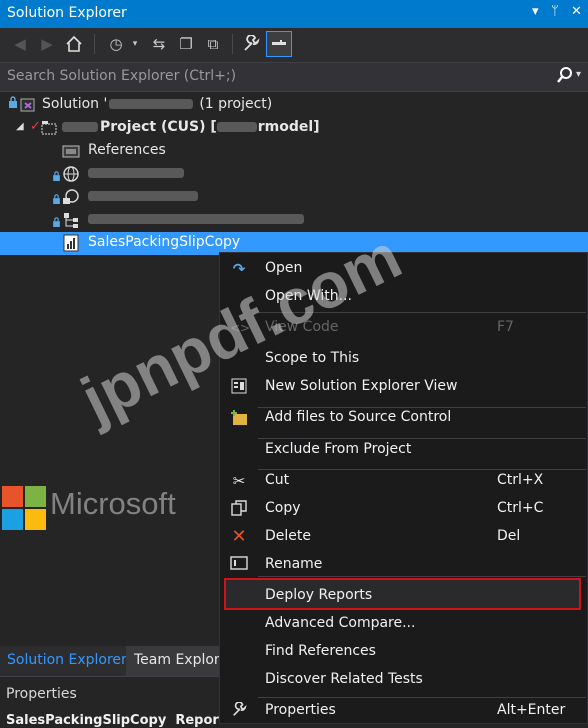 Image resolution: width=588 pixels, height=728 pixels. I want to click on back-icon: ◀, so click(20, 44).